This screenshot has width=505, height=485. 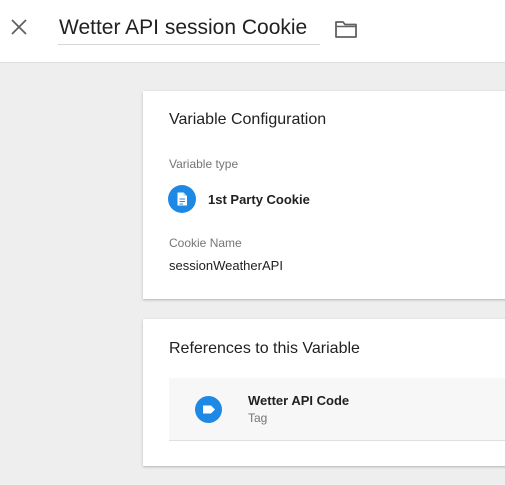 I want to click on card-title: References to this Variable, so click(x=264, y=348).